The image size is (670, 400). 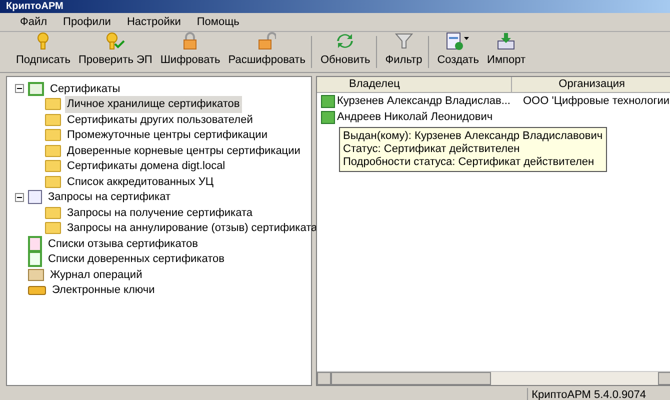 I want to click on tree-item: Промежуточные центры сертификации, so click(x=167, y=135).